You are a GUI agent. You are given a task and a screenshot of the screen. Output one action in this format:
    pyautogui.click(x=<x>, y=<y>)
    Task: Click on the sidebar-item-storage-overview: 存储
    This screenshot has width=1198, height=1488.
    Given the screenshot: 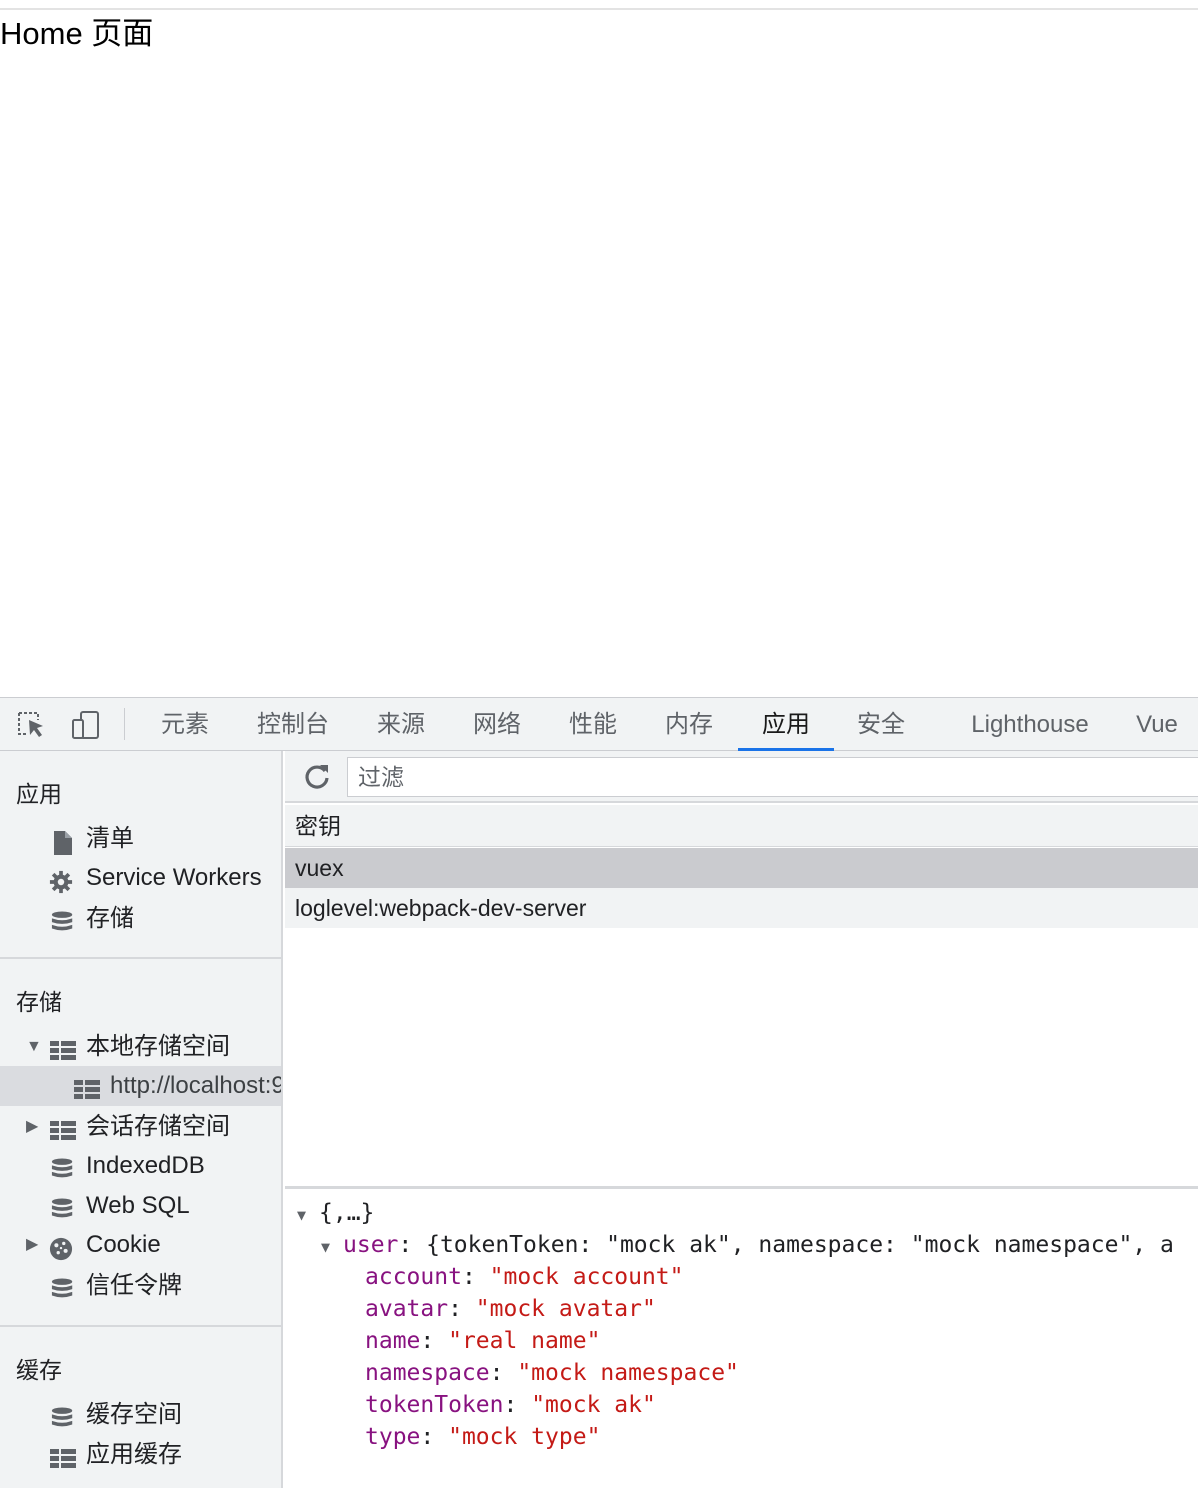 What is the action you would take?
    pyautogui.click(x=140, y=919)
    